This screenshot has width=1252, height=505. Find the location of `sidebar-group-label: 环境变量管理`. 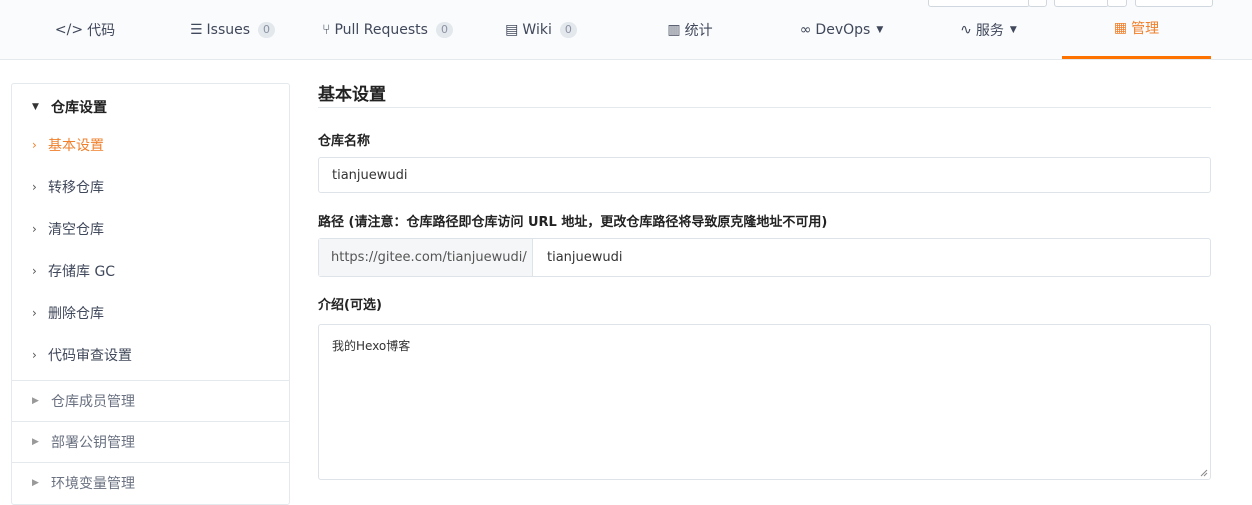

sidebar-group-label: 环境变量管理 is located at coordinates (93, 484).